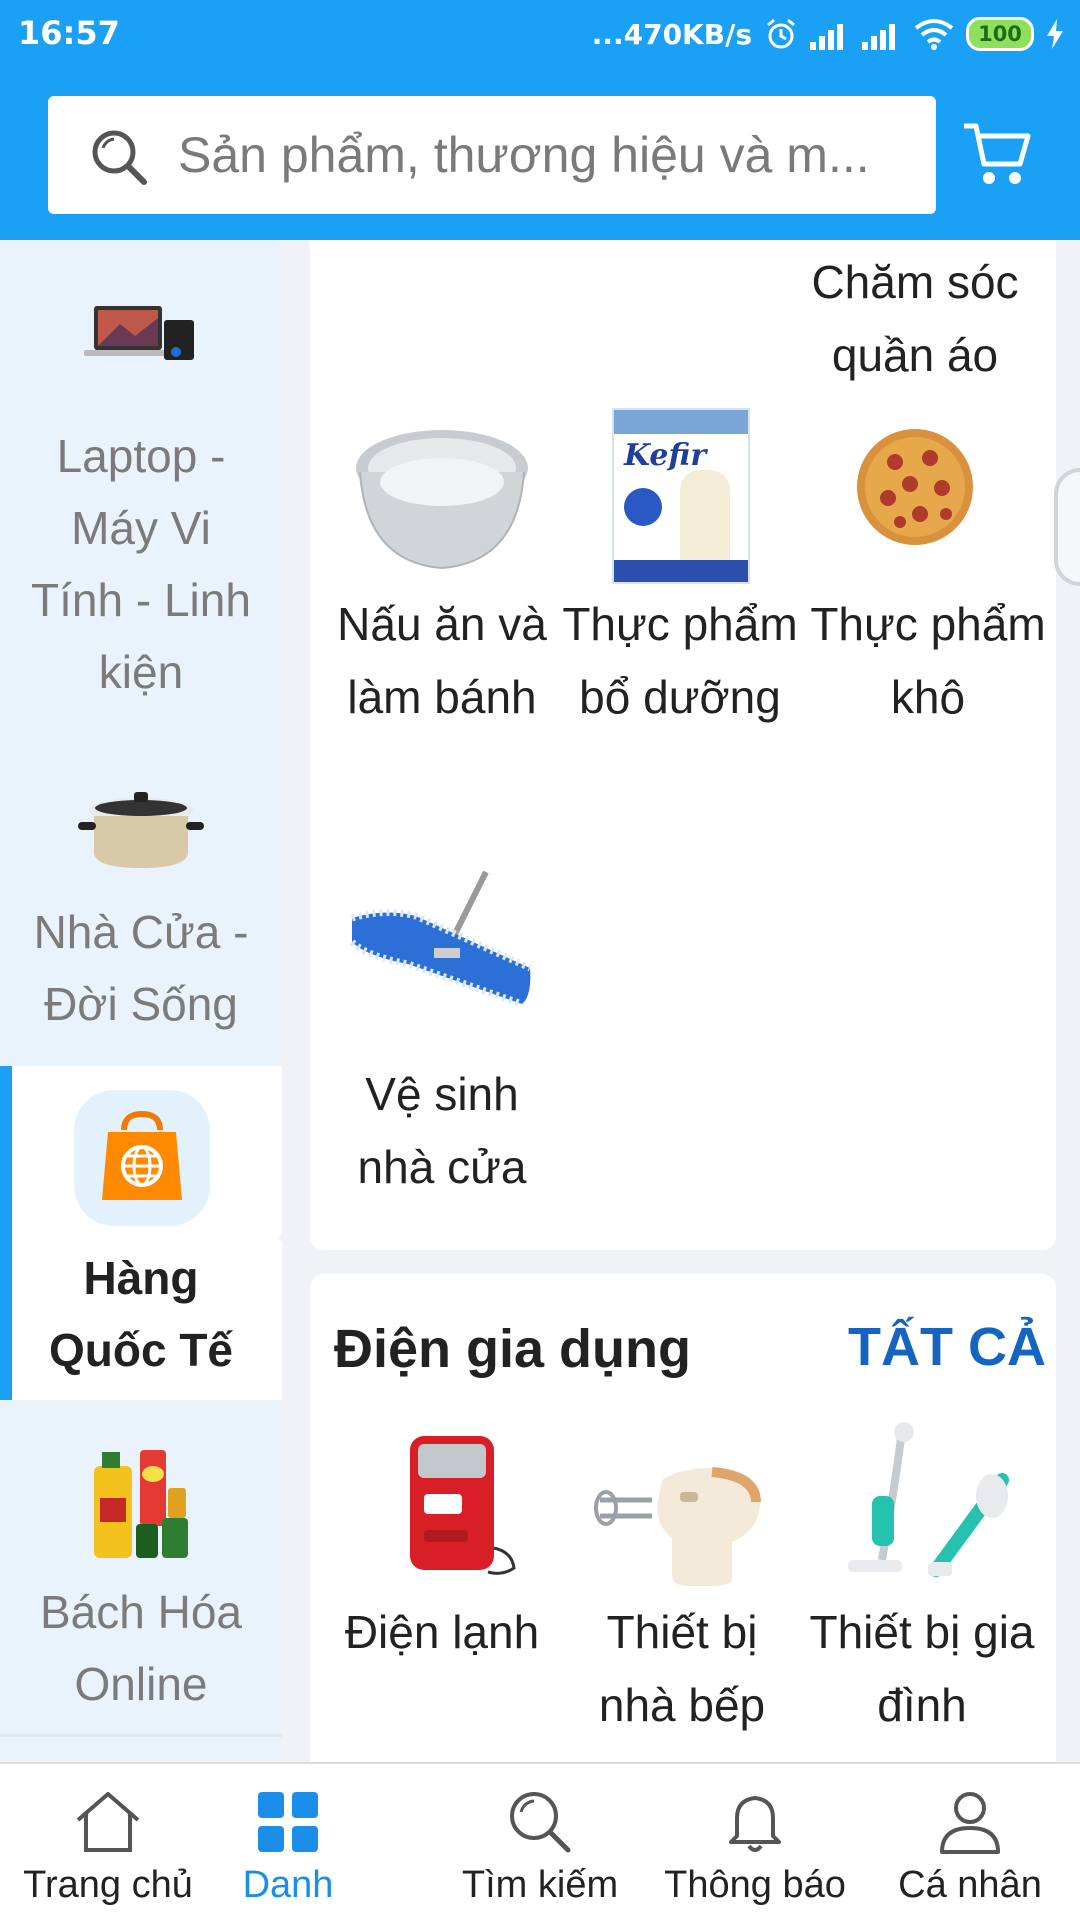 Image resolution: width=1080 pixels, height=1922 pixels. I want to click on sidebar-item-label: Laptop - Máy Vi Tính - Linh kiện, so click(141, 564).